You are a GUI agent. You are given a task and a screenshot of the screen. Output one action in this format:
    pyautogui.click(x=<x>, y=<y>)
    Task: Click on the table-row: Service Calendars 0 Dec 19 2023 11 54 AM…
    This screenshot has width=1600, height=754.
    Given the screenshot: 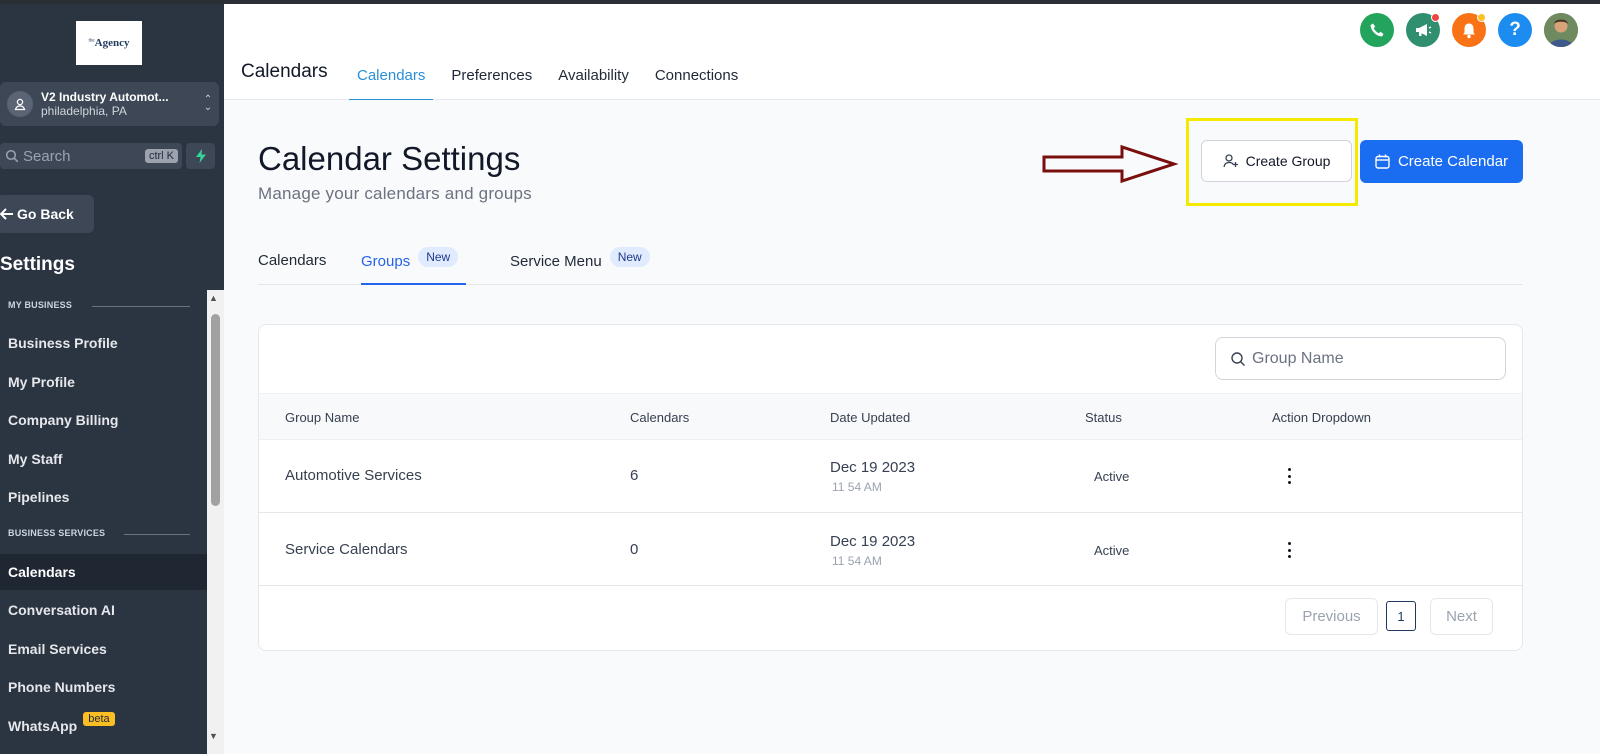 What is the action you would take?
    pyautogui.click(x=890, y=549)
    